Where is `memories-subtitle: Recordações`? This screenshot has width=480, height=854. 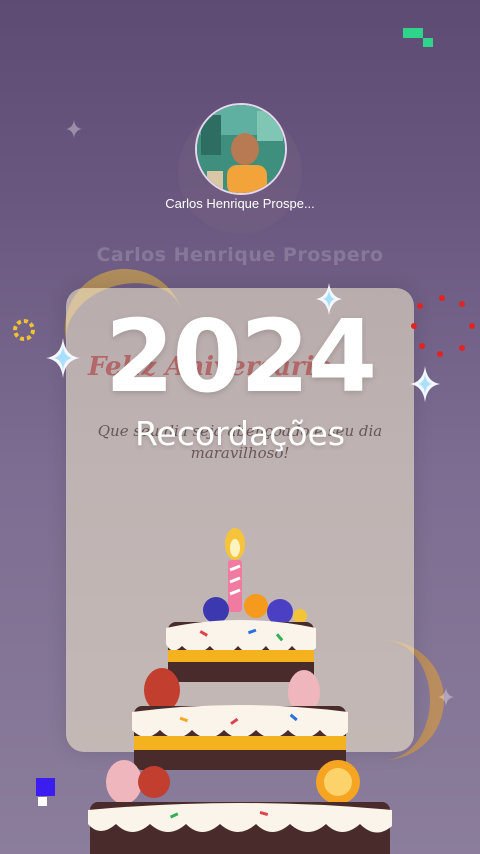
memories-subtitle: Recordações is located at coordinates (240, 433).